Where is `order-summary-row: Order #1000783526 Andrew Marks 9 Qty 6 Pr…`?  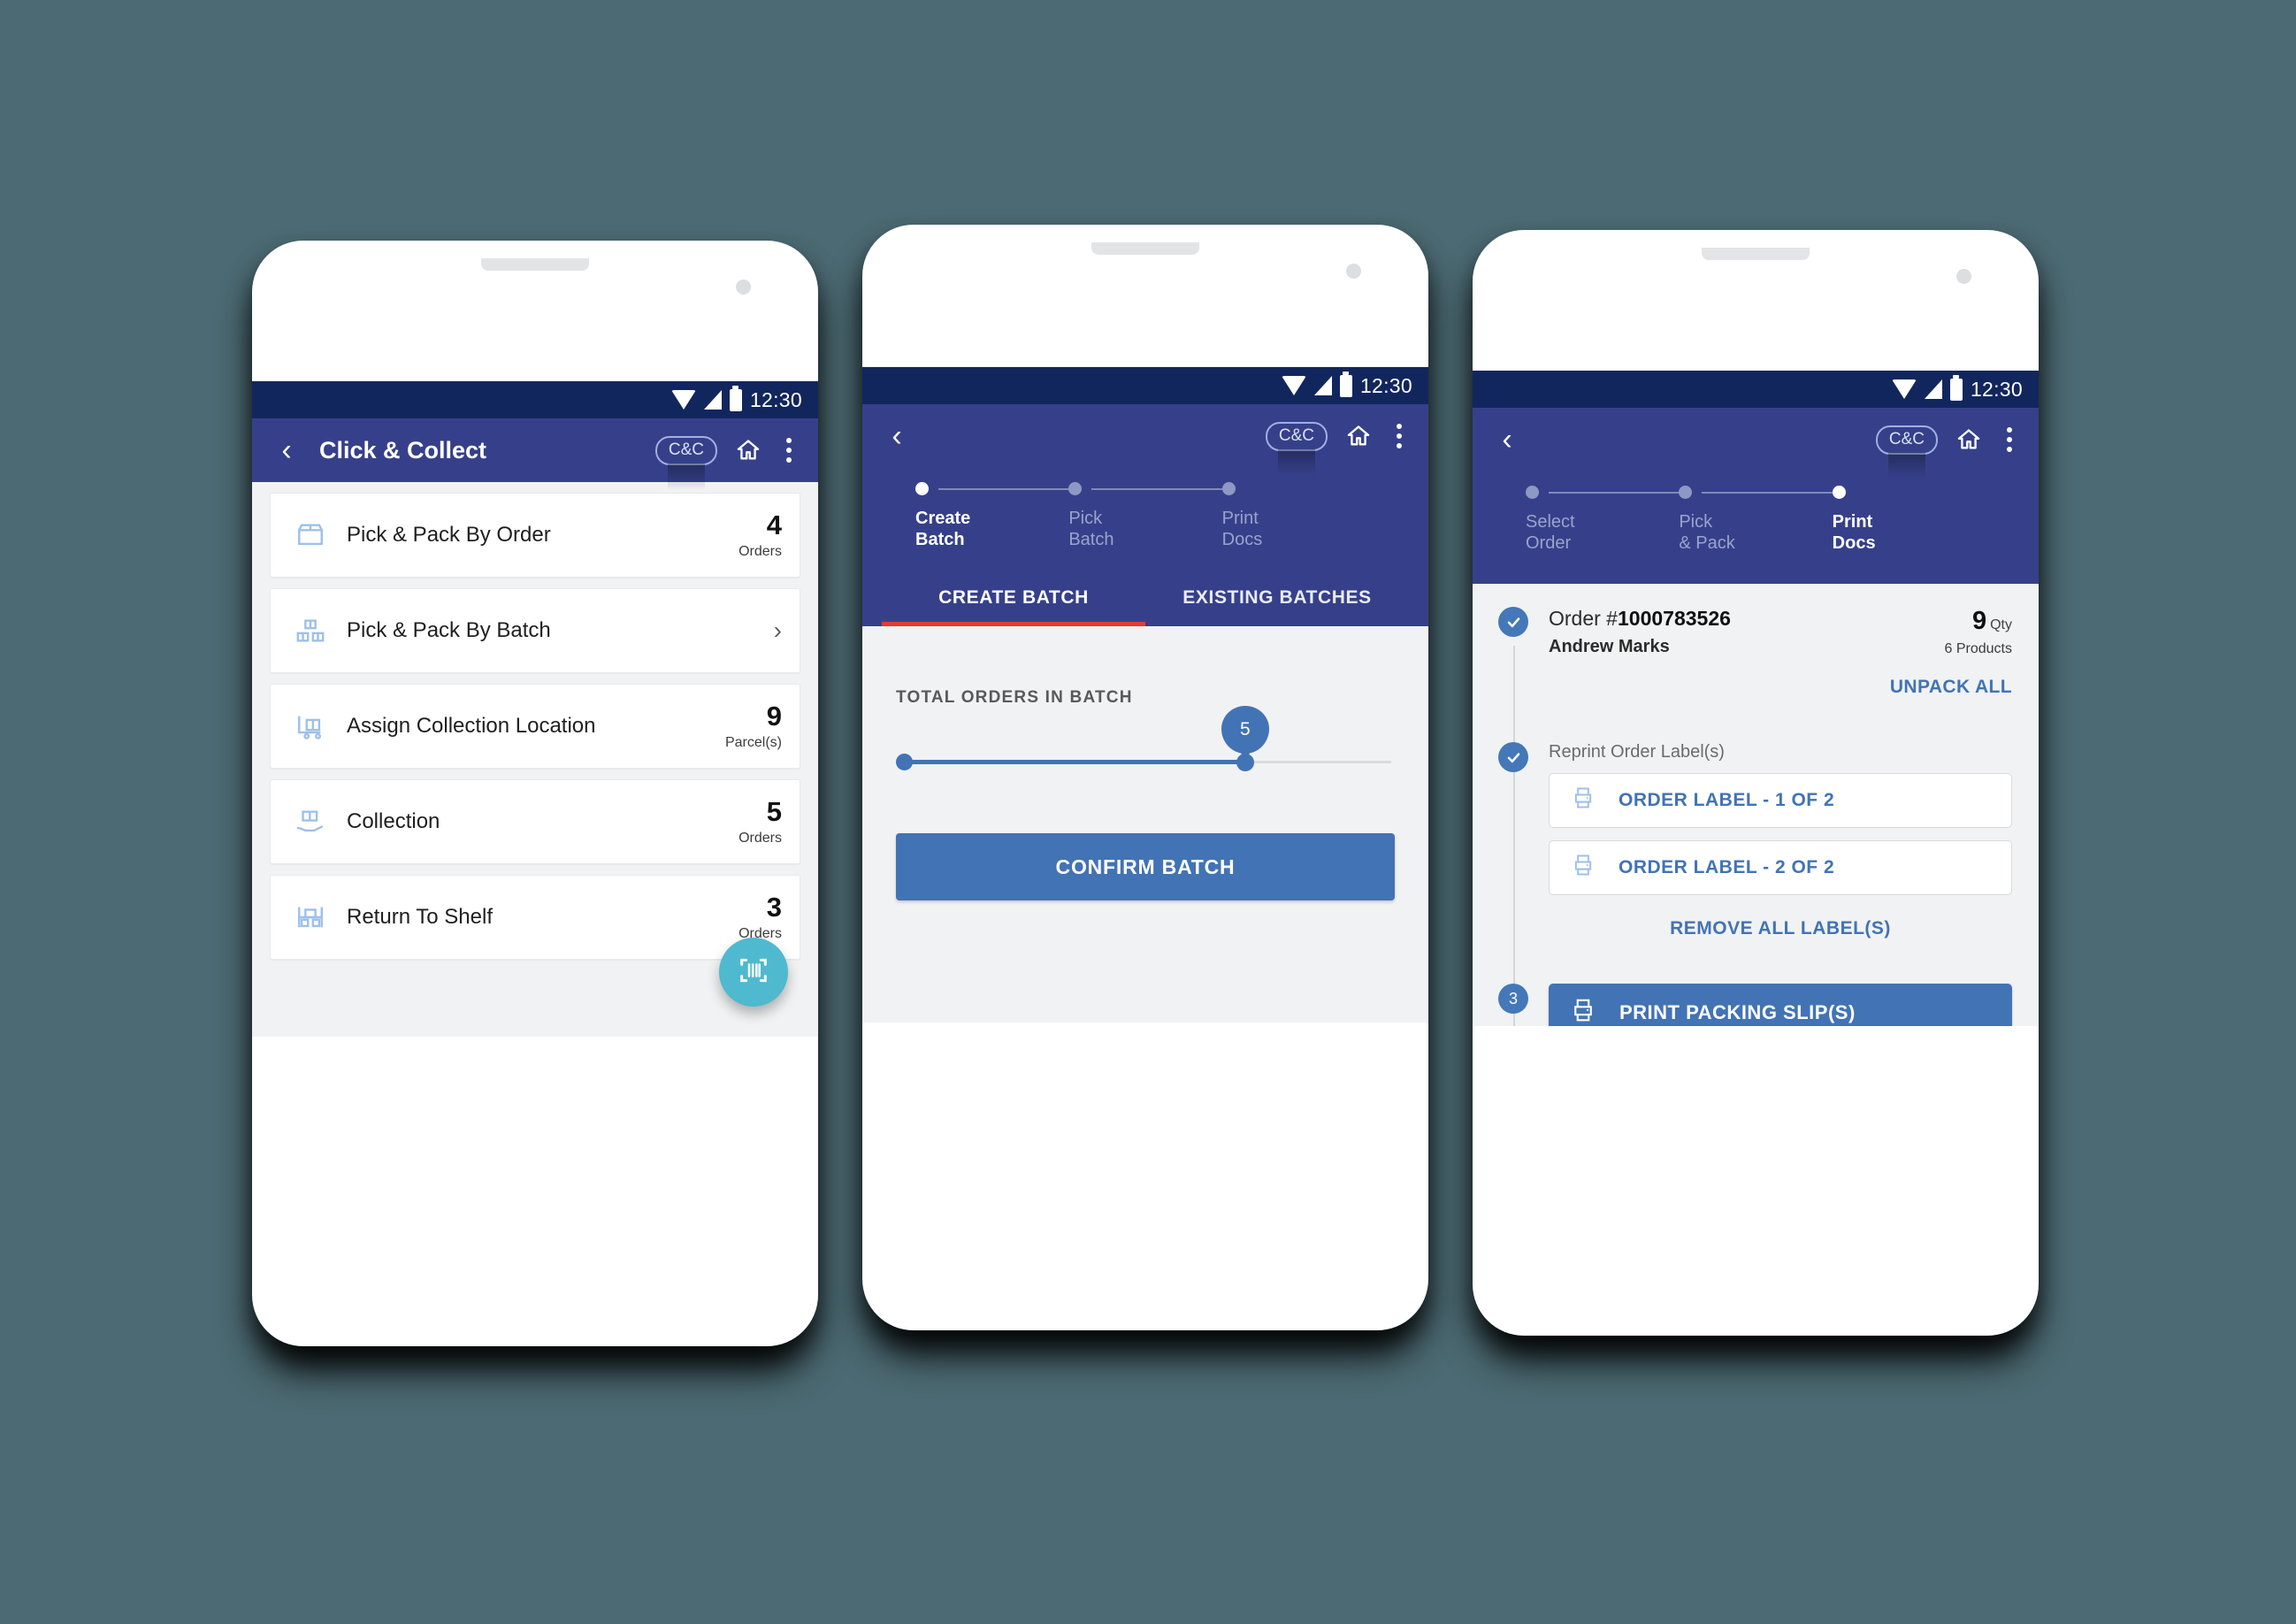
order-summary-row: Order #1000783526 Andrew Marks 9 Qty 6 Pr… is located at coordinates (1754, 673).